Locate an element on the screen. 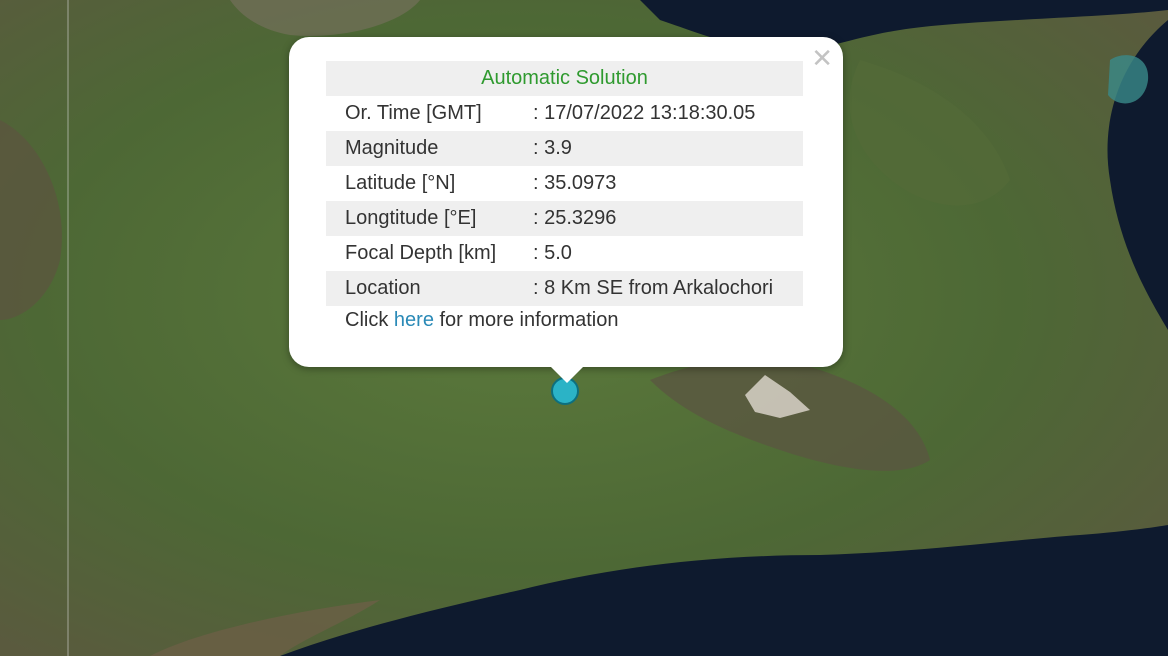 This screenshot has width=1168, height=656. popup-pointer is located at coordinates (567, 374).